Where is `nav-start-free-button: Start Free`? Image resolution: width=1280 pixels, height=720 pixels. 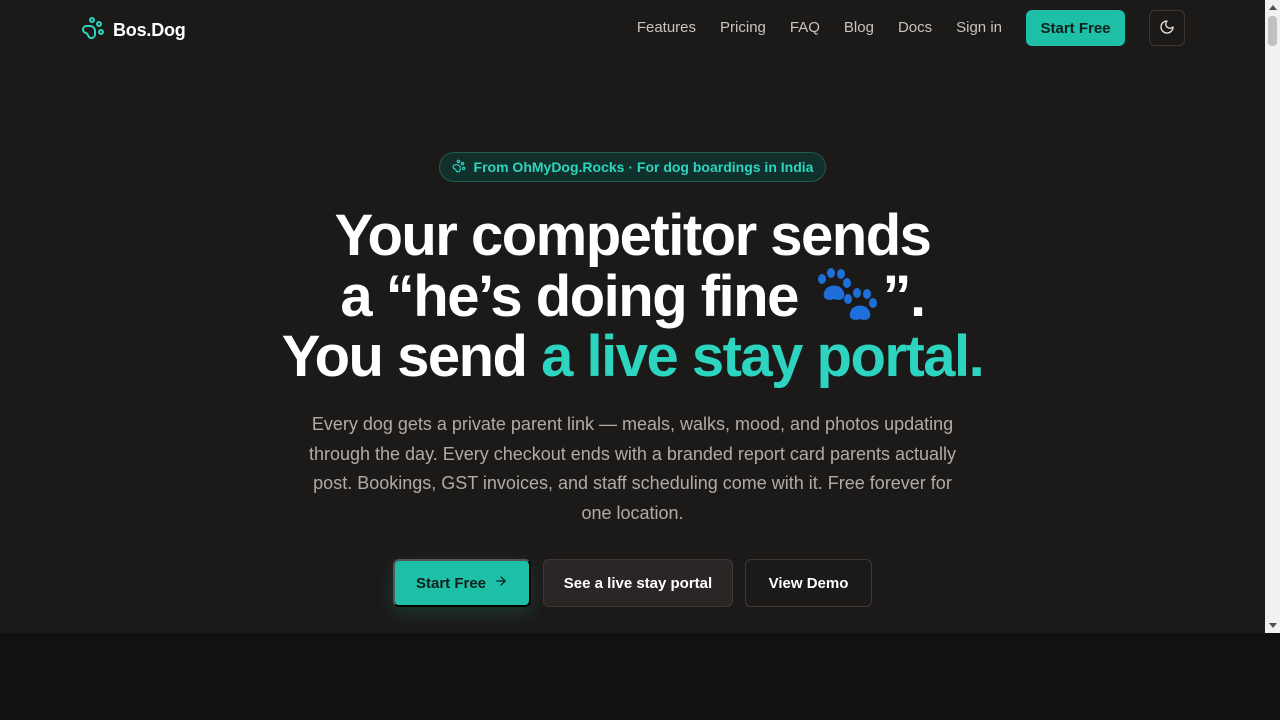 nav-start-free-button: Start Free is located at coordinates (1075, 28).